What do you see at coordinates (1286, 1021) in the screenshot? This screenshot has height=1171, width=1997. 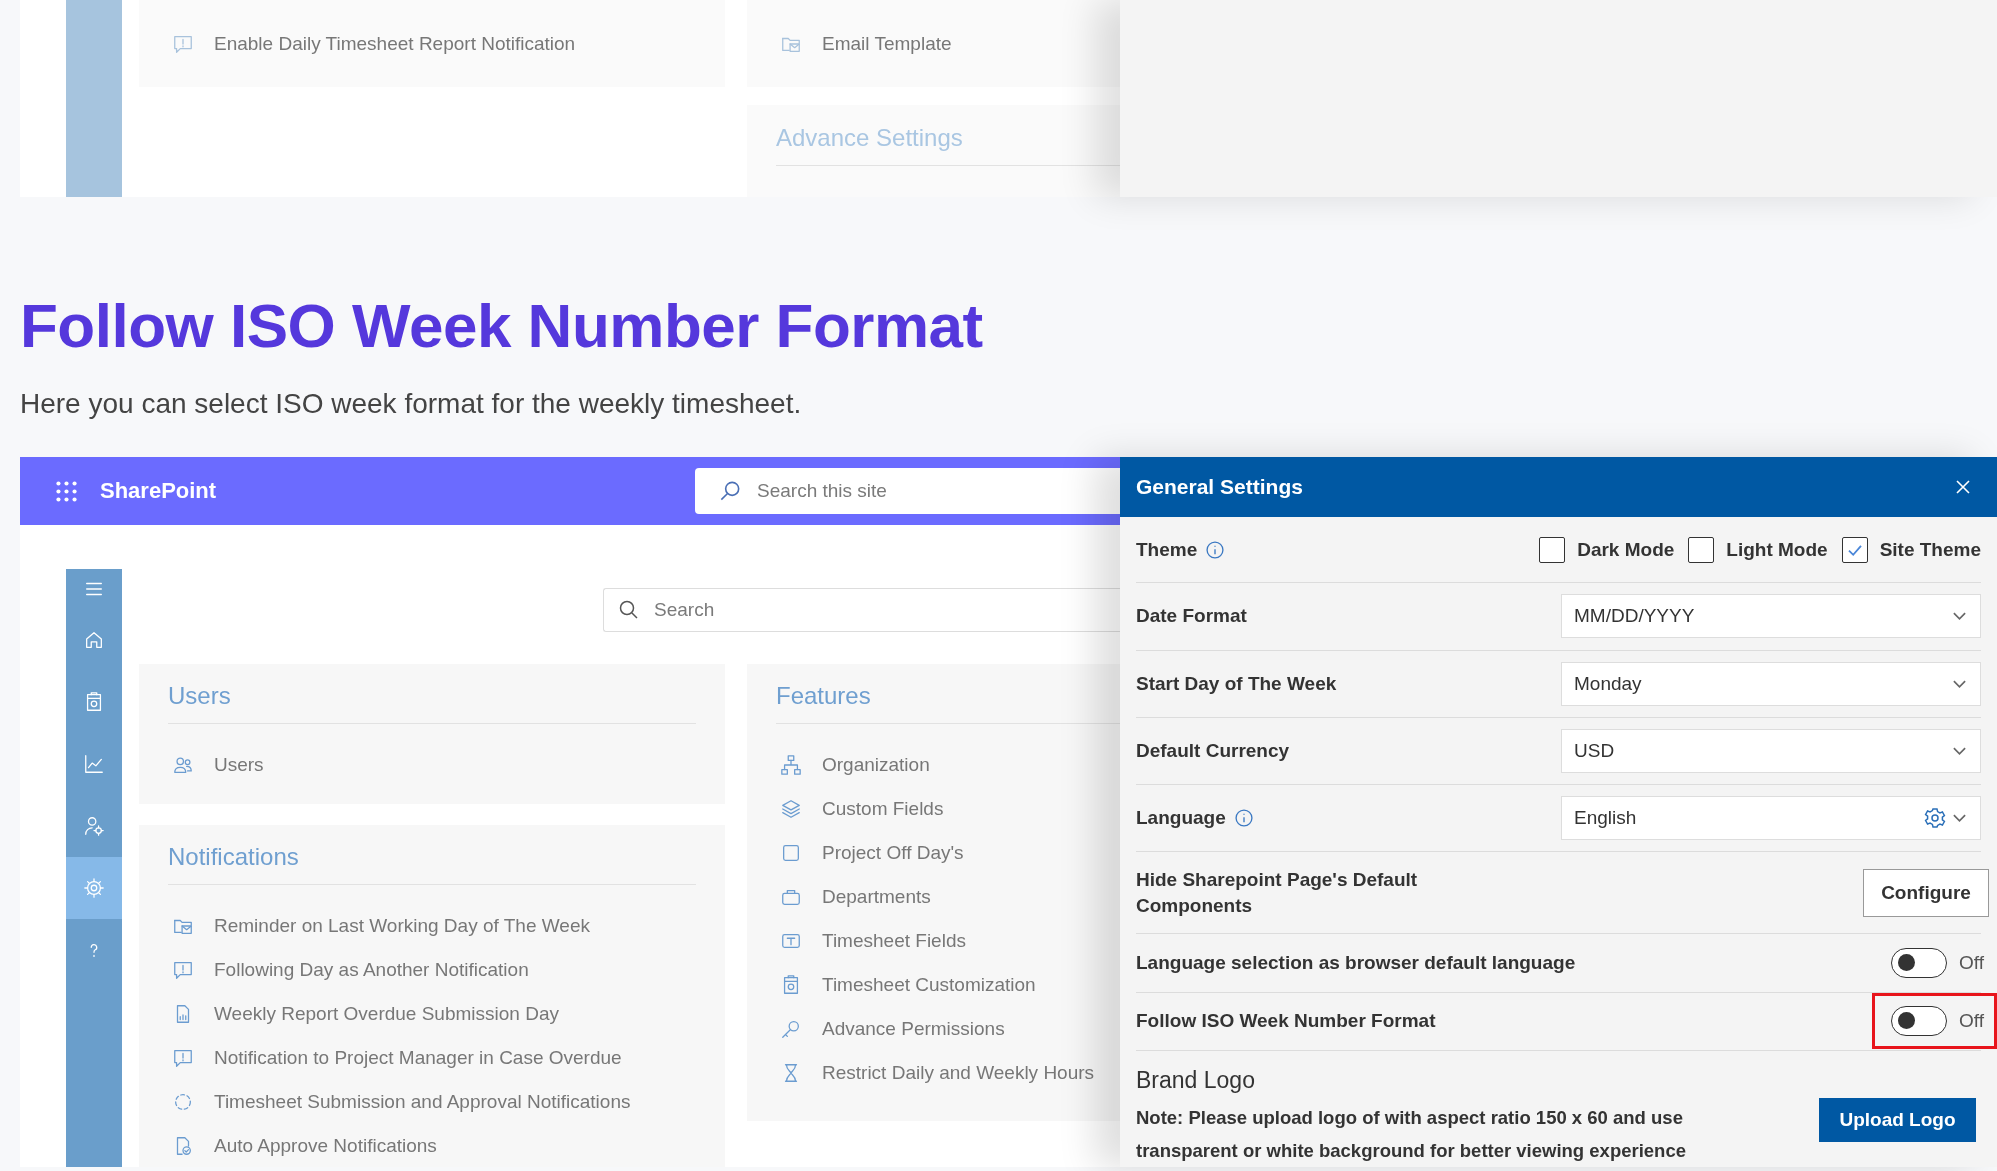 I see `setting-label: Follow ISO Week Number Format` at bounding box center [1286, 1021].